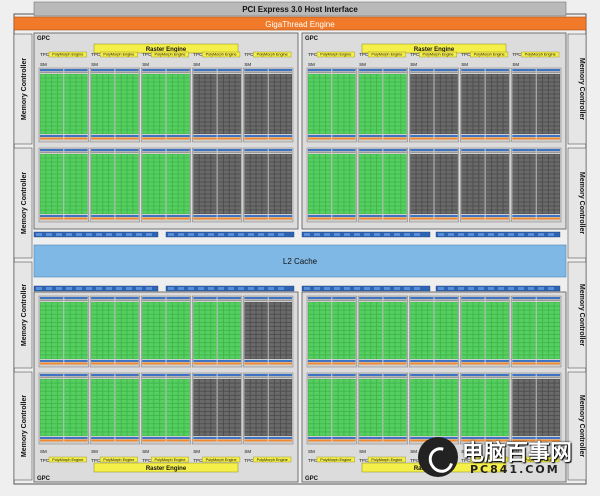  I want to click on crossbar-cell, so click(541, 288).